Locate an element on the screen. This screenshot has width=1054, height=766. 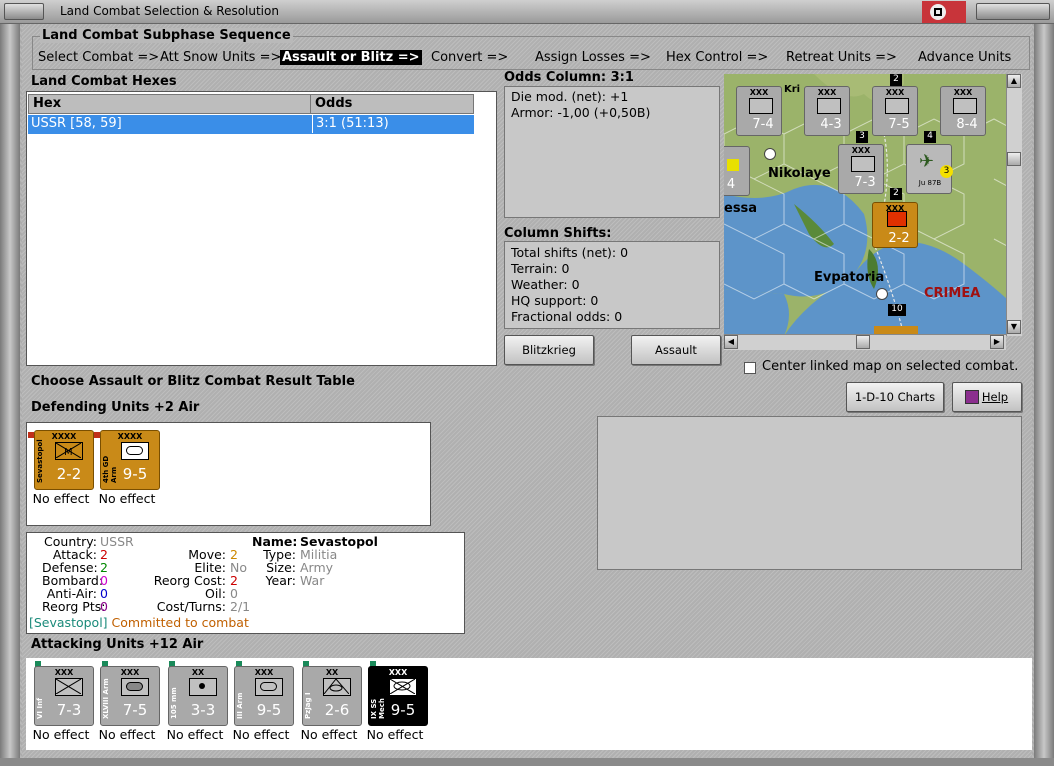
attacking-title: Attacking Units +12 Air is located at coordinates (117, 644).